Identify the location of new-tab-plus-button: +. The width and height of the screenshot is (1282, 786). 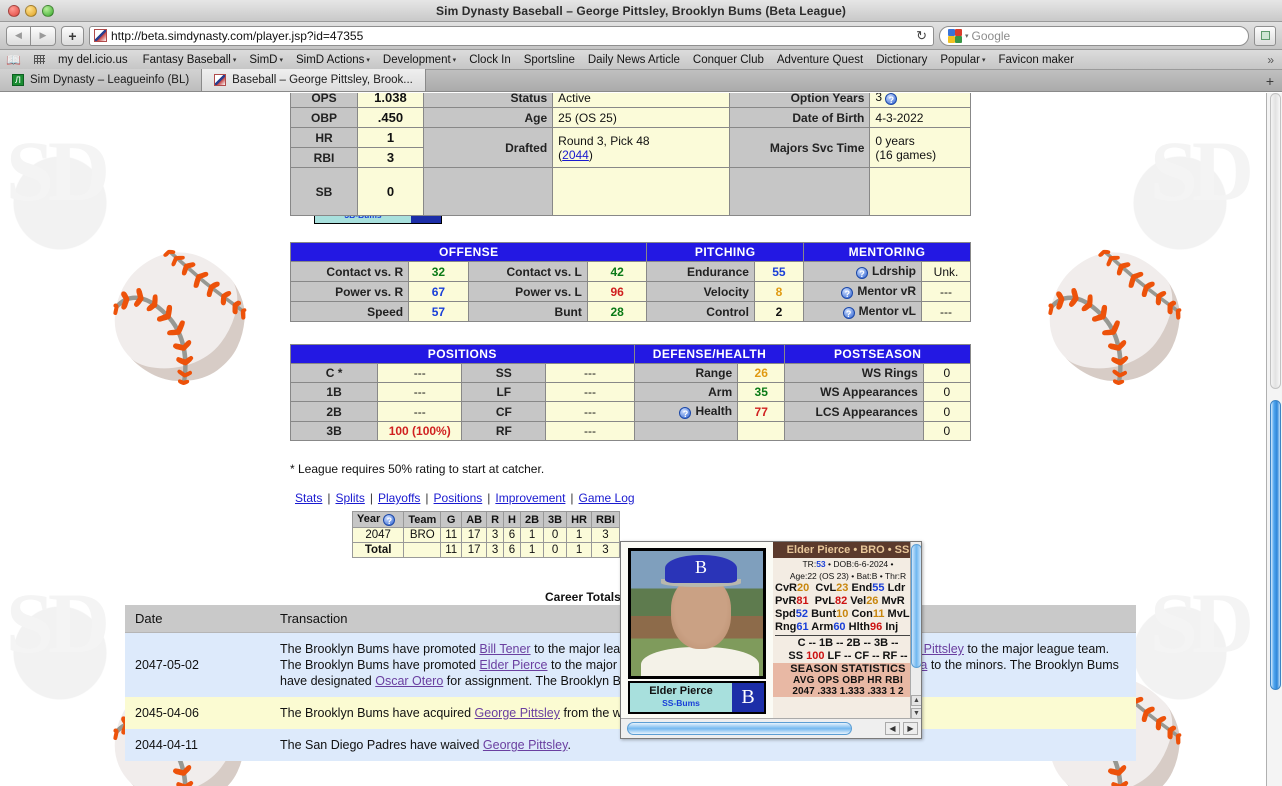
(1270, 81).